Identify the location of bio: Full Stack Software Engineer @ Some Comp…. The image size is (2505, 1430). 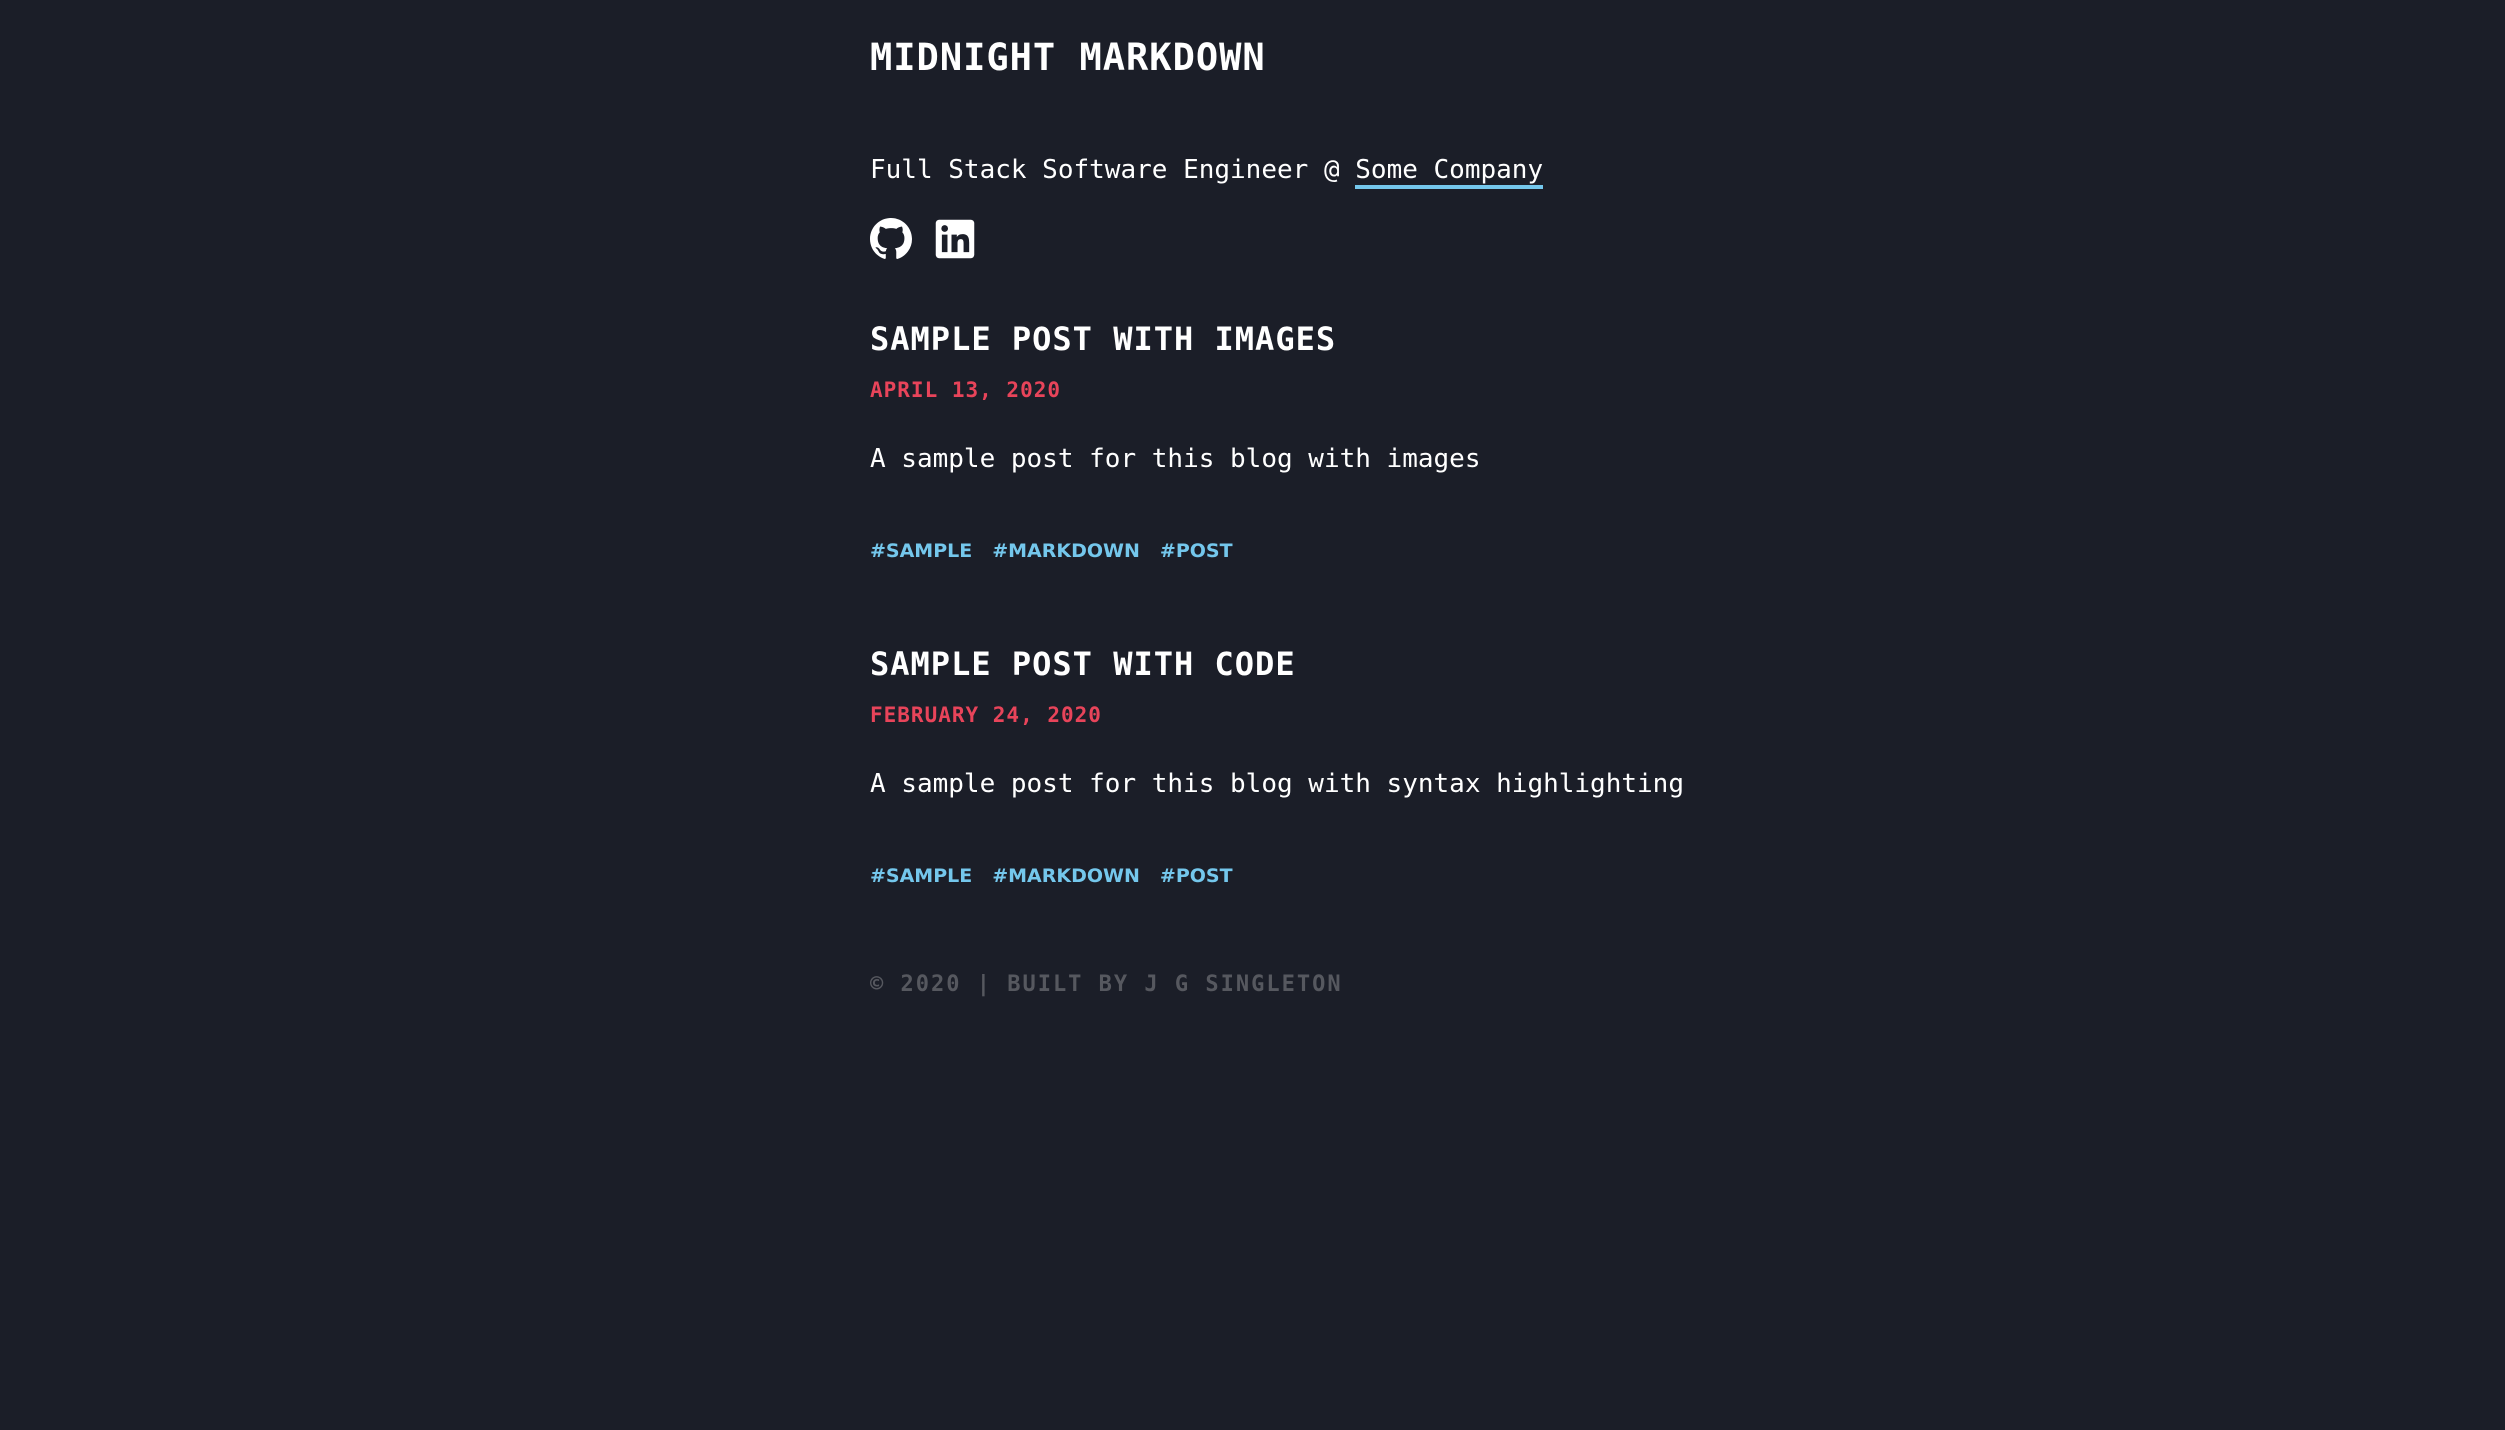
(1207, 170).